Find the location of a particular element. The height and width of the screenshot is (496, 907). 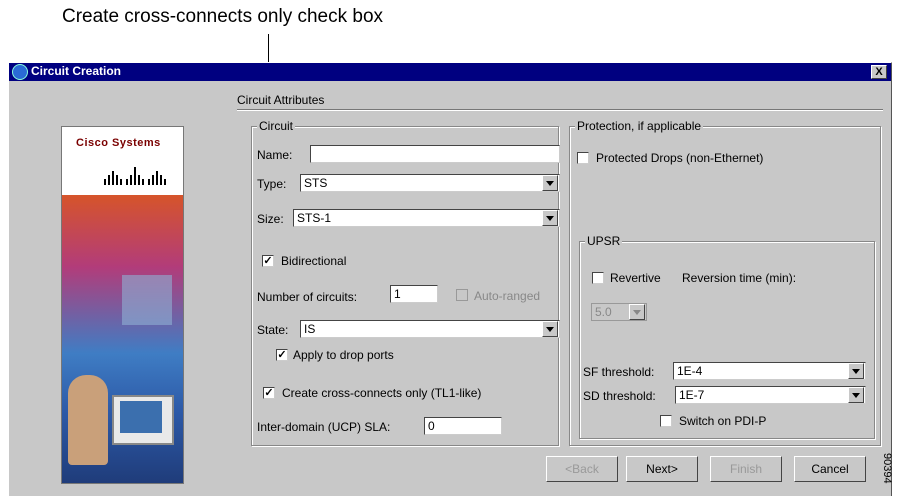

switch-pdi-checkbox is located at coordinates (666, 421).